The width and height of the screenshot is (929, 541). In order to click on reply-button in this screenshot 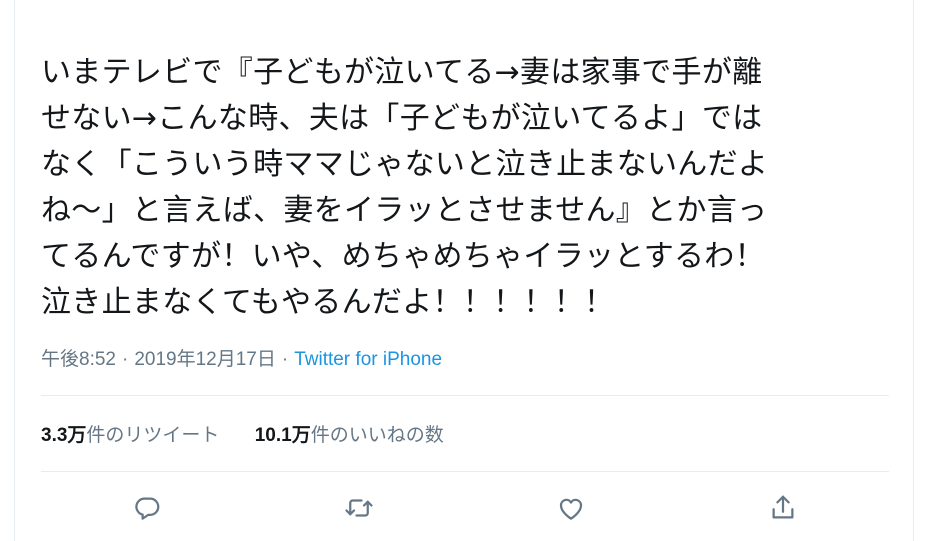, I will do `click(147, 508)`.